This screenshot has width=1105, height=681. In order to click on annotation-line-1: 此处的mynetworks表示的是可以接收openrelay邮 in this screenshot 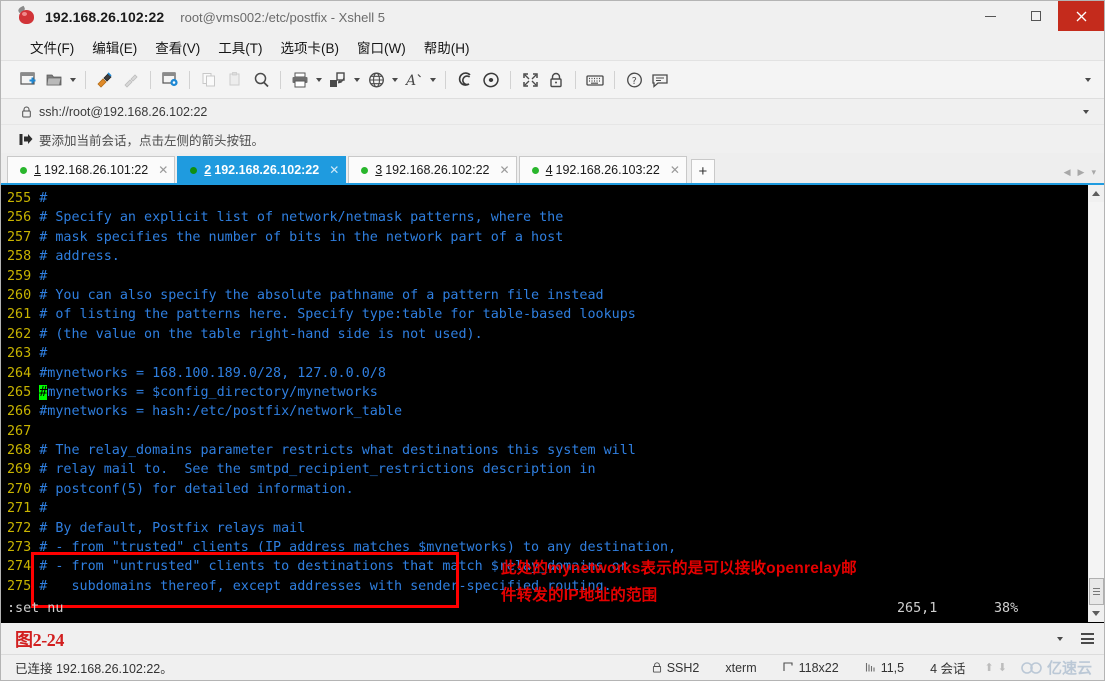, I will do `click(679, 568)`.